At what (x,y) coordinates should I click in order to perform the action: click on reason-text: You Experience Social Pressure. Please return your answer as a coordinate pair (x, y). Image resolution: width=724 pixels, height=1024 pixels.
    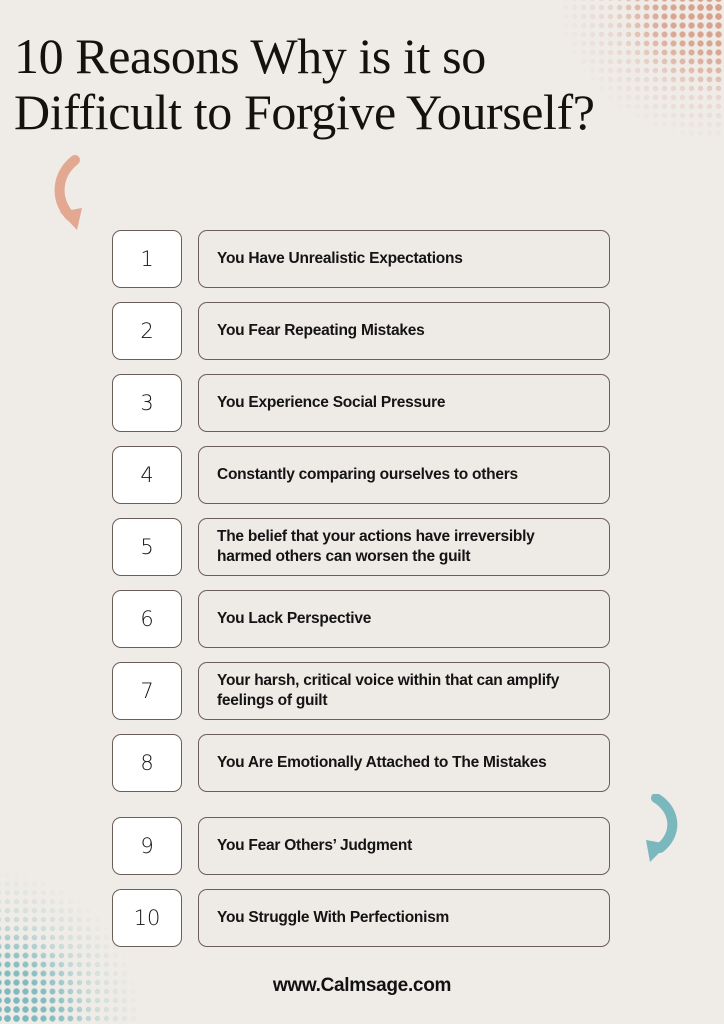
    Looking at the image, I should click on (331, 402).